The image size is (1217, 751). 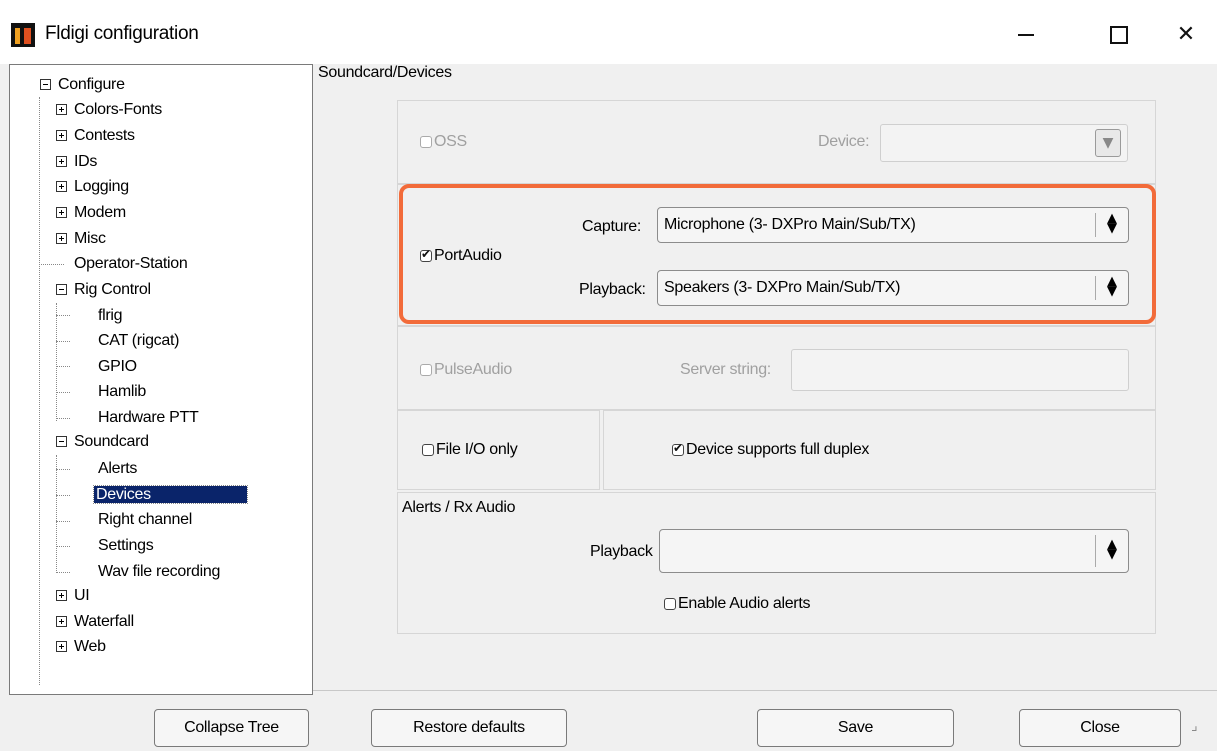 I want to click on tree-item-right-channel: Right channel, so click(x=145, y=520).